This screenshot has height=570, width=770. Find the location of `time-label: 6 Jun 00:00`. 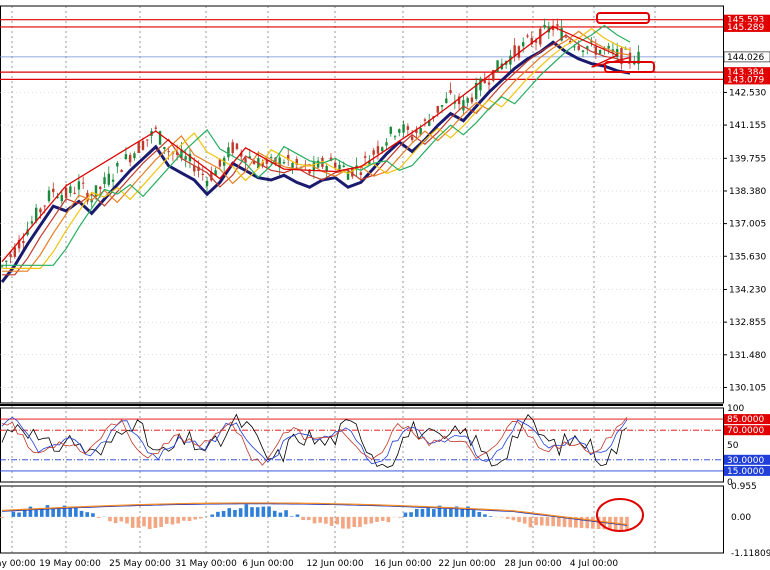

time-label: 6 Jun 00:00 is located at coordinates (268, 564).